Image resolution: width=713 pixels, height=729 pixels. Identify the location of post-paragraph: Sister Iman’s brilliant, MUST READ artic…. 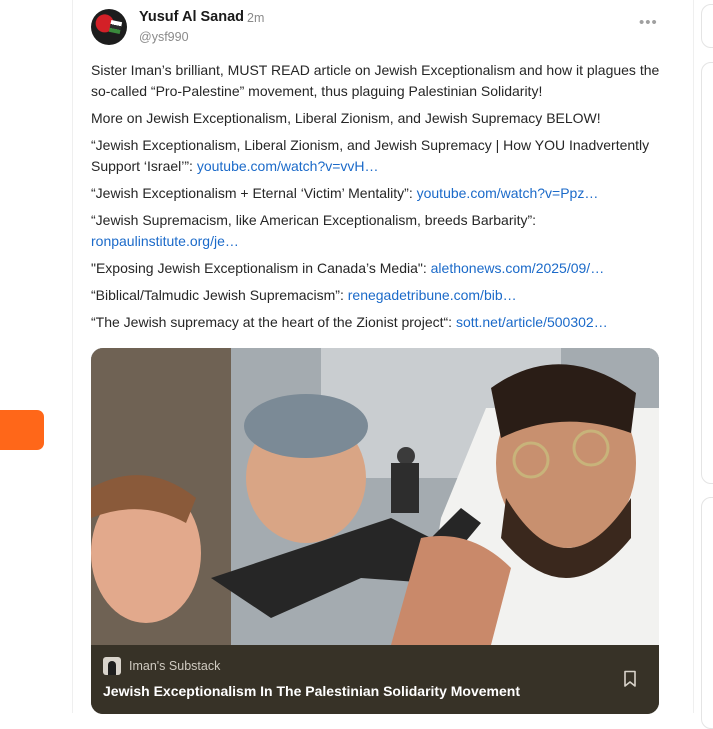
(375, 80).